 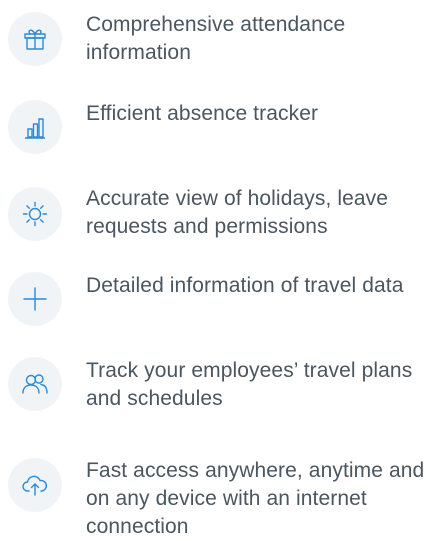 What do you see at coordinates (35, 384) in the screenshot?
I see `users-icon` at bounding box center [35, 384].